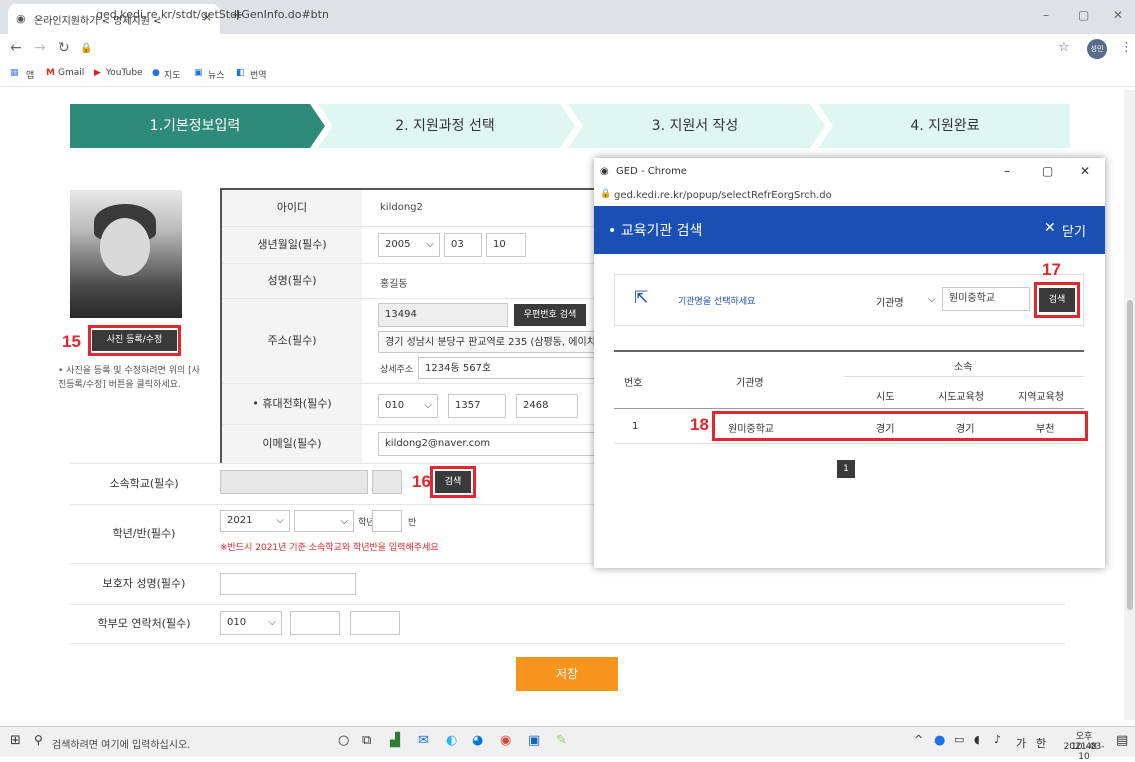 The width and height of the screenshot is (1135, 762). I want to click on phone2-field: 1357, so click(477, 406).